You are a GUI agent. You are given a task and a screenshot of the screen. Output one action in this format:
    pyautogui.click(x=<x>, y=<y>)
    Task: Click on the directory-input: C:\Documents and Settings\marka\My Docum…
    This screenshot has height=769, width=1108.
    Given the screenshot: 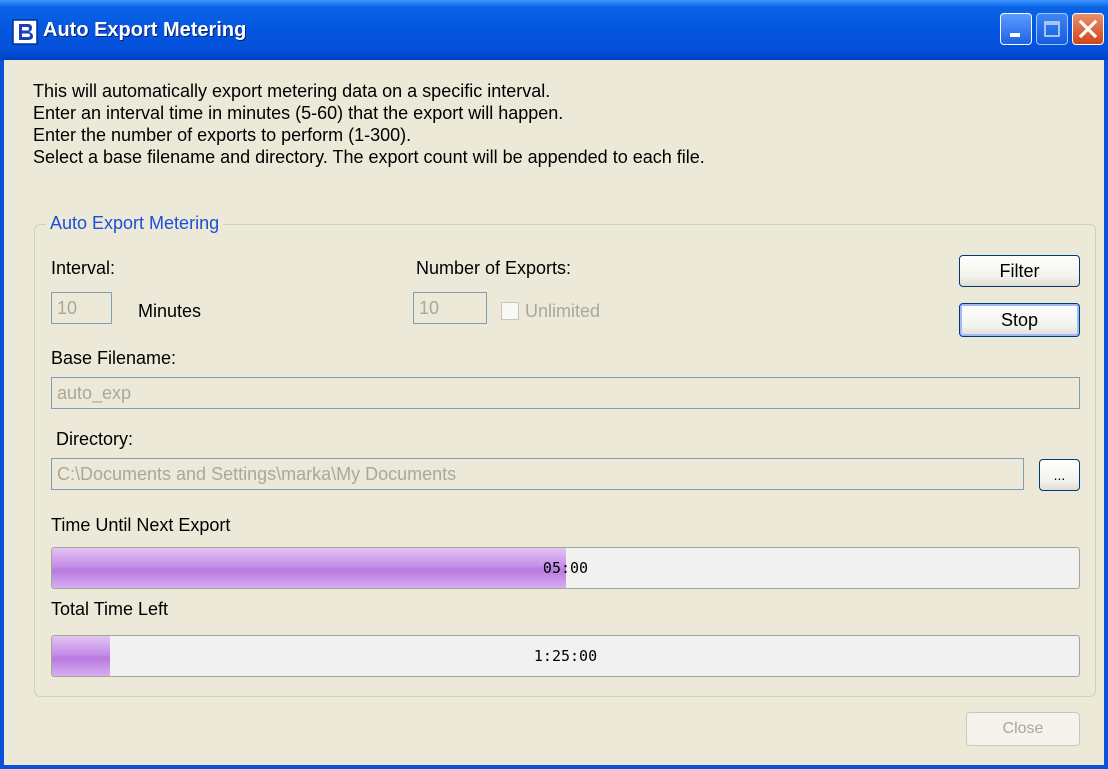 What is the action you would take?
    pyautogui.click(x=537, y=474)
    